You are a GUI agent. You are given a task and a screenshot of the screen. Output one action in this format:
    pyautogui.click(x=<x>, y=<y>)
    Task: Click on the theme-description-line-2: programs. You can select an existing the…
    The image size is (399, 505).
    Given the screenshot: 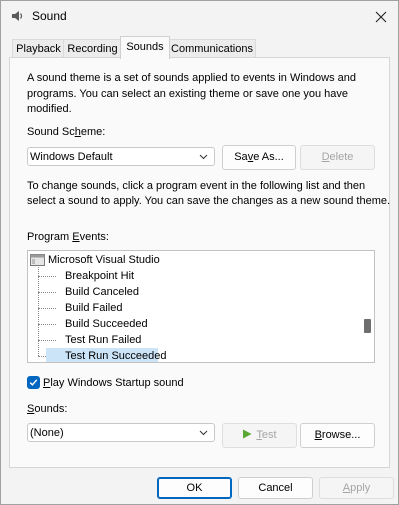 What is the action you would take?
    pyautogui.click(x=188, y=94)
    